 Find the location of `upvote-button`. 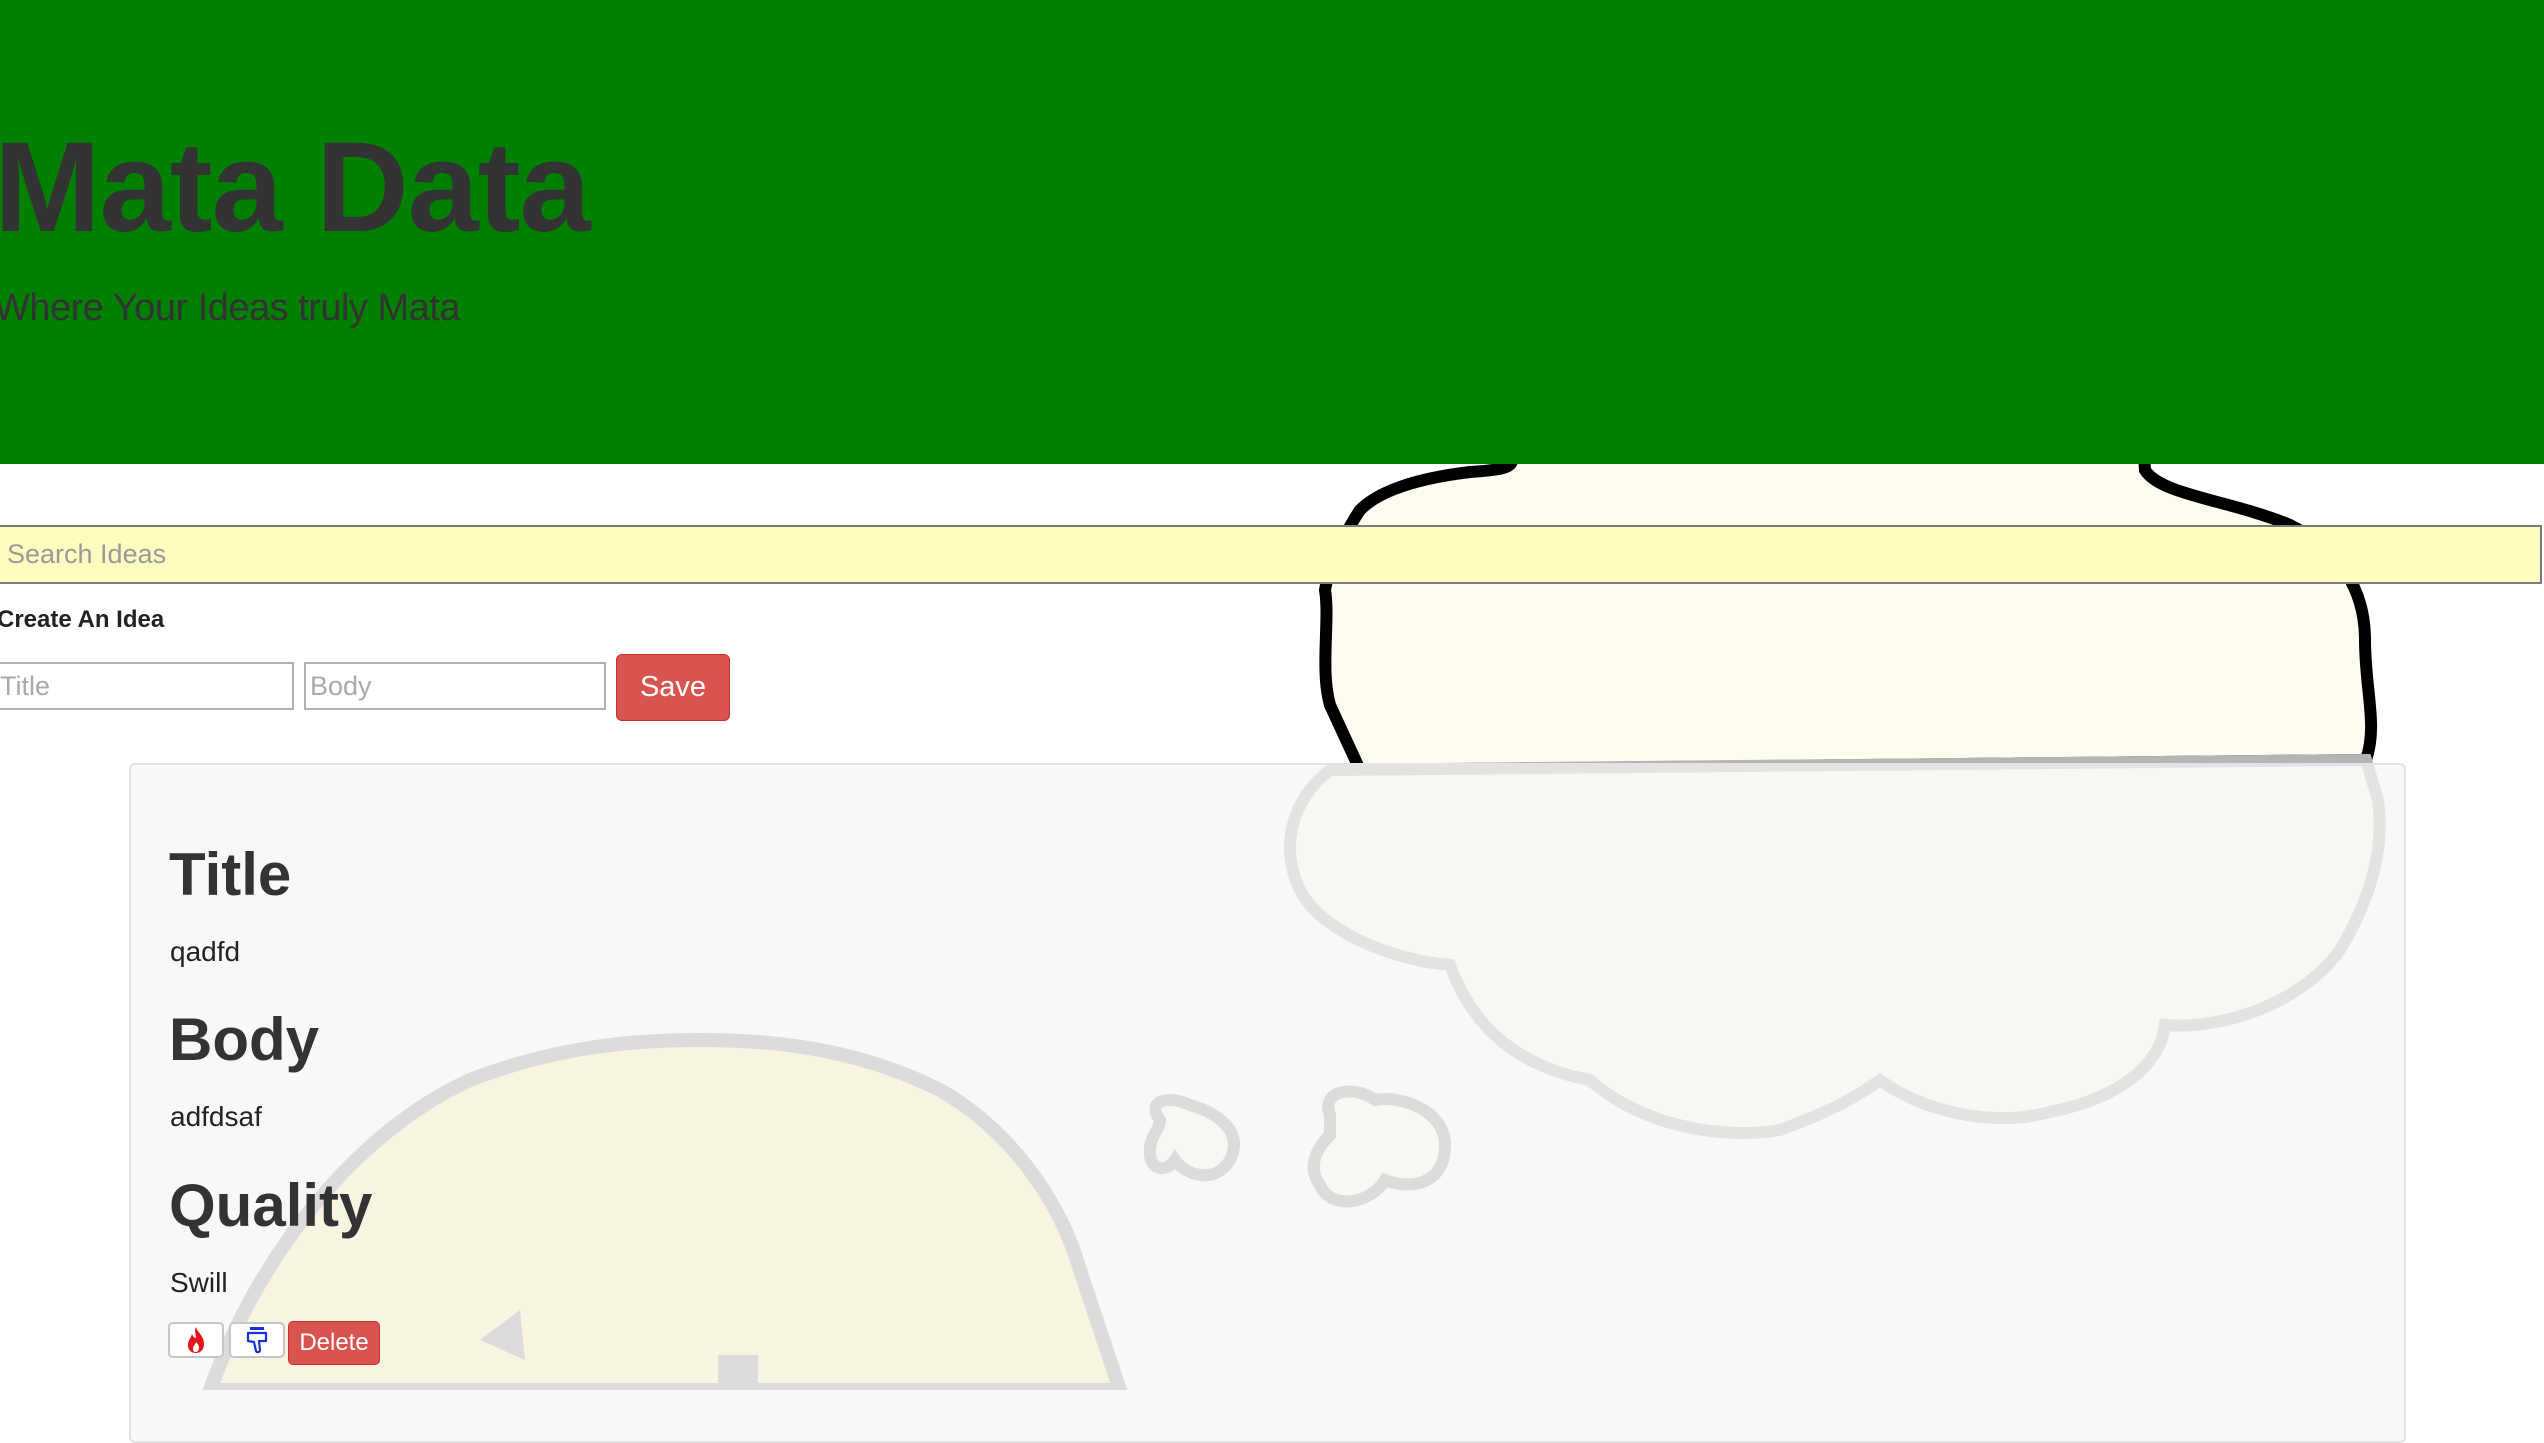

upvote-button is located at coordinates (196, 1340).